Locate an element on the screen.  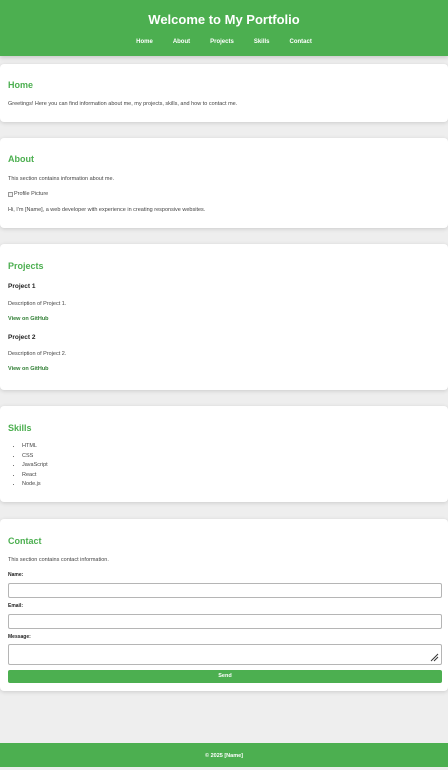
nav-projects: Projects is located at coordinates (222, 42).